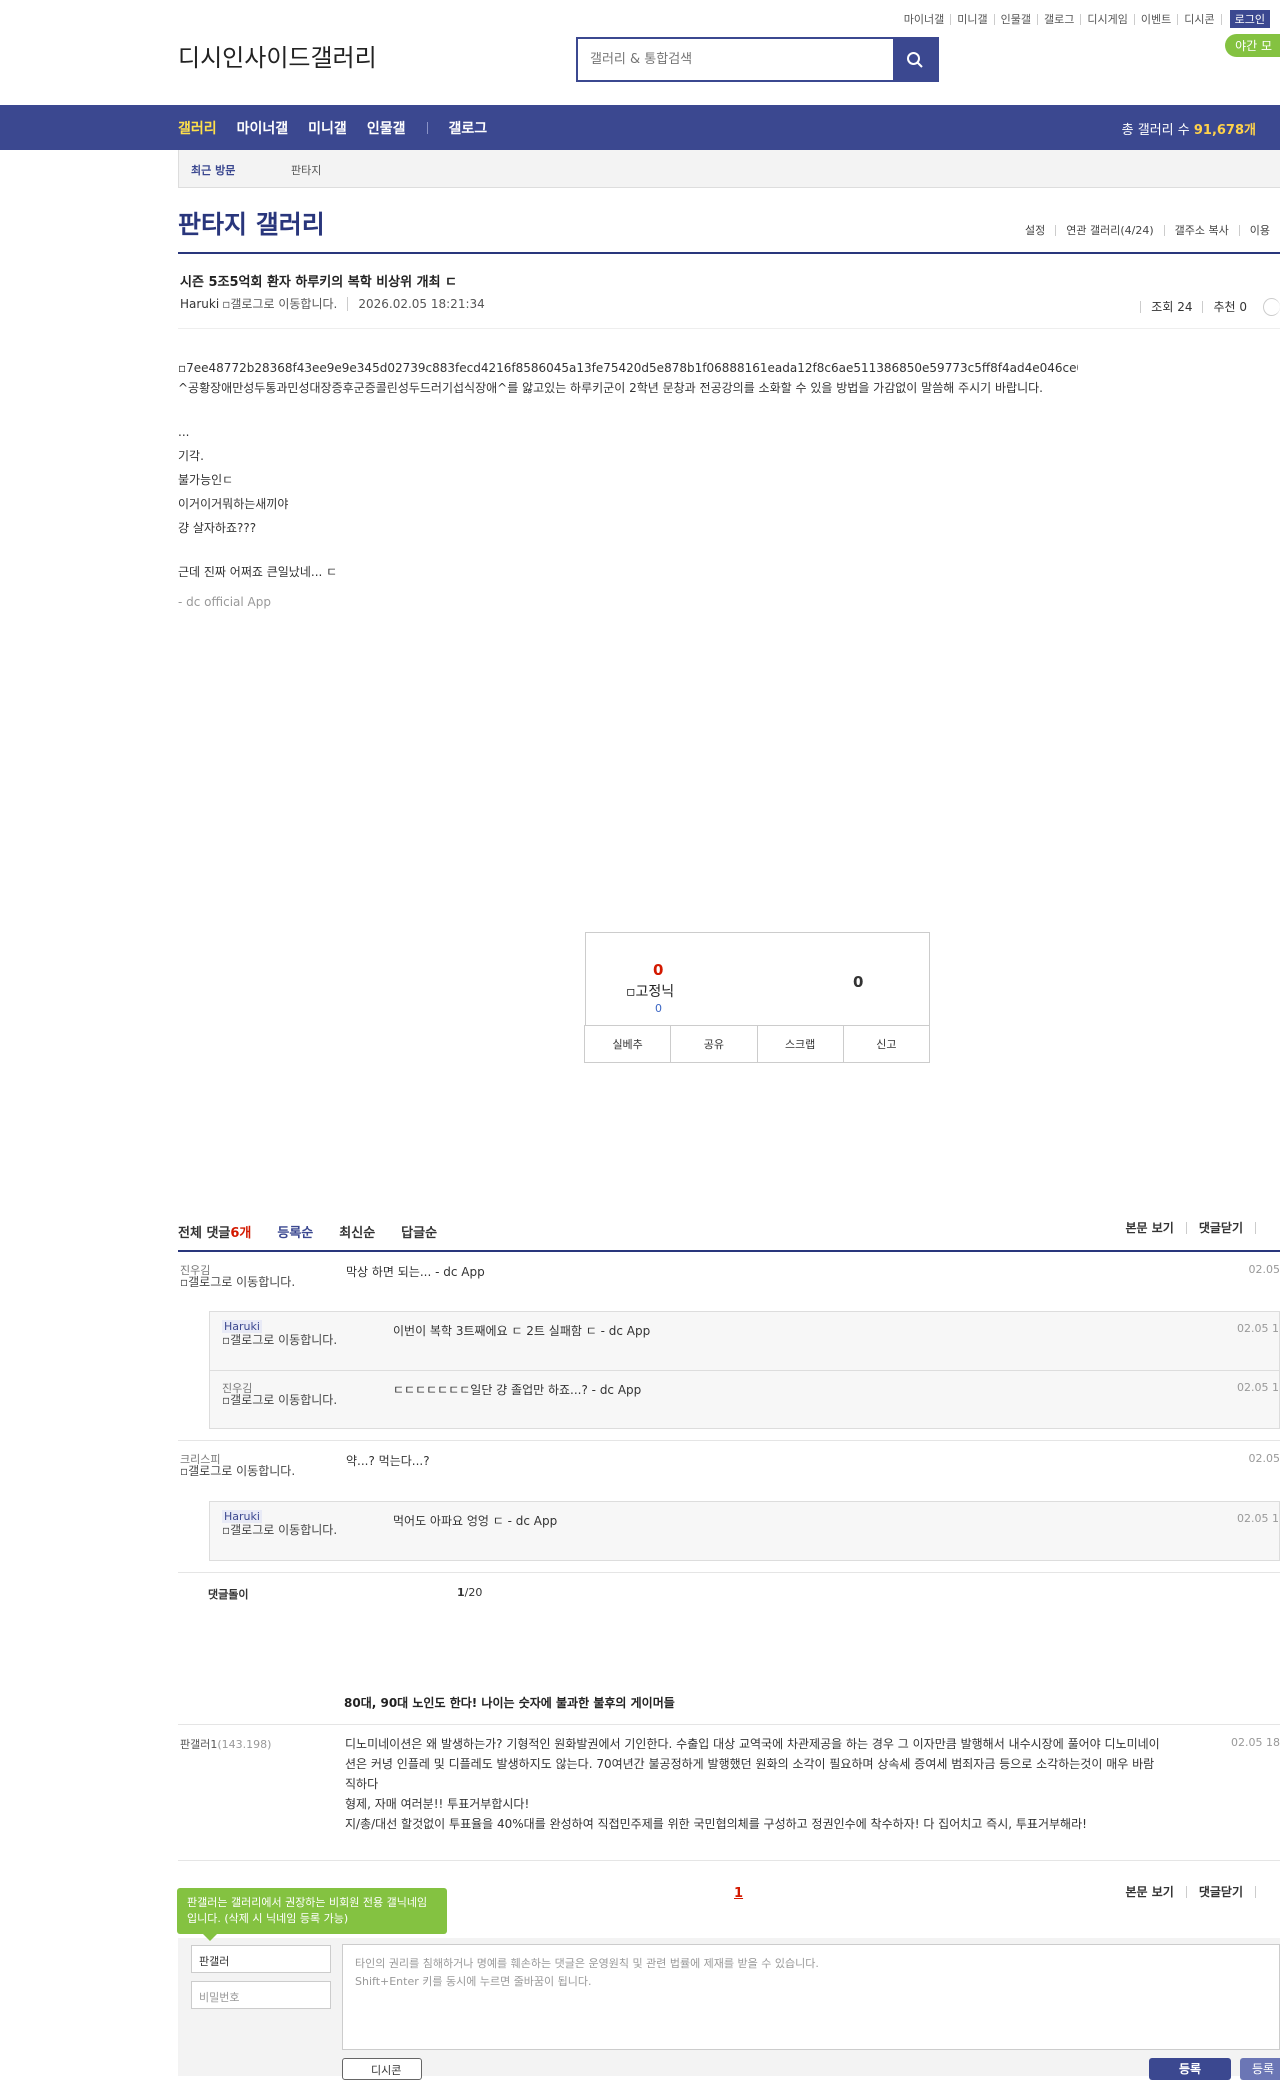 The height and width of the screenshot is (2080, 1280). Describe the element at coordinates (521, 1330) in the screenshot. I see `reply-text: 이번이 복학 3트째에요 ㄷ 2트 실패함 ㄷ - dc App` at that location.